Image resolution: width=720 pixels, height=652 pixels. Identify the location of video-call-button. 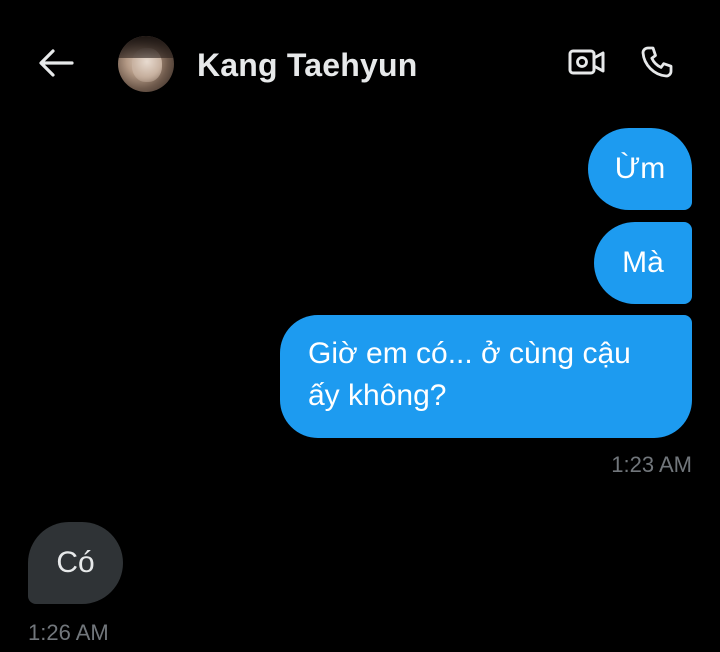
(587, 64).